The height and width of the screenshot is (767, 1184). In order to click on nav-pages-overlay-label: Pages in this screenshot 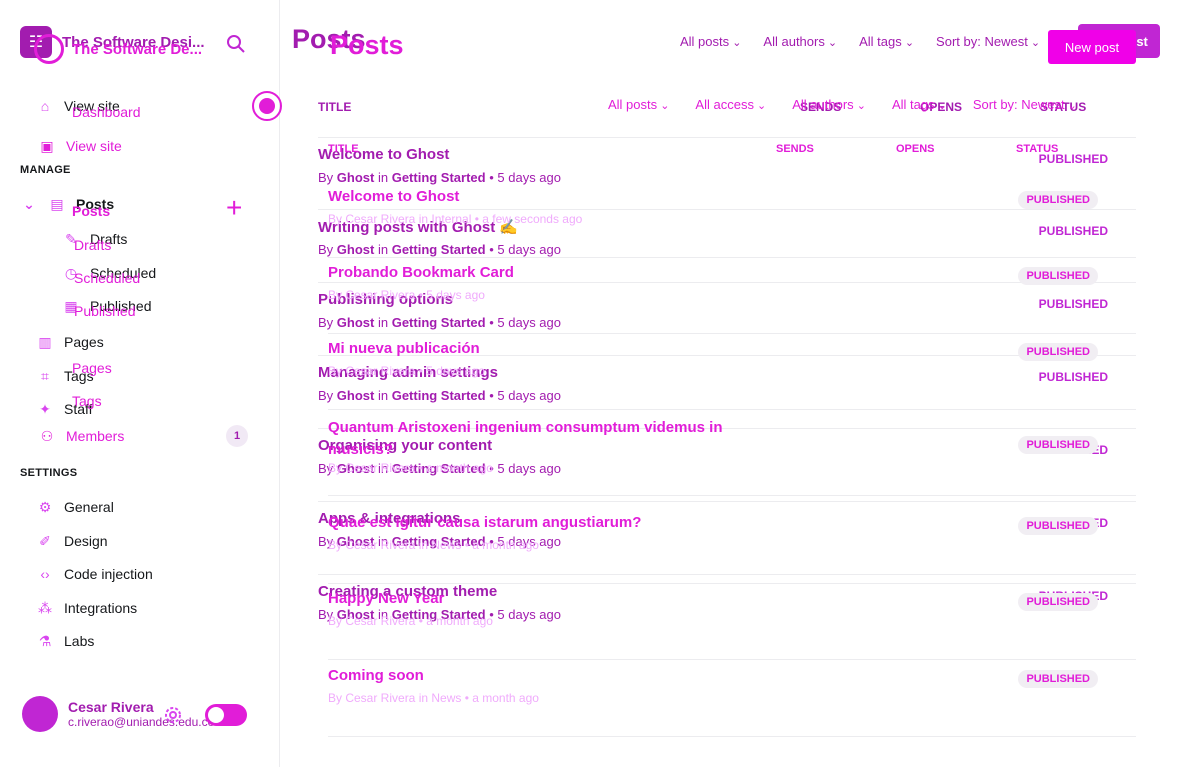, I will do `click(92, 368)`.